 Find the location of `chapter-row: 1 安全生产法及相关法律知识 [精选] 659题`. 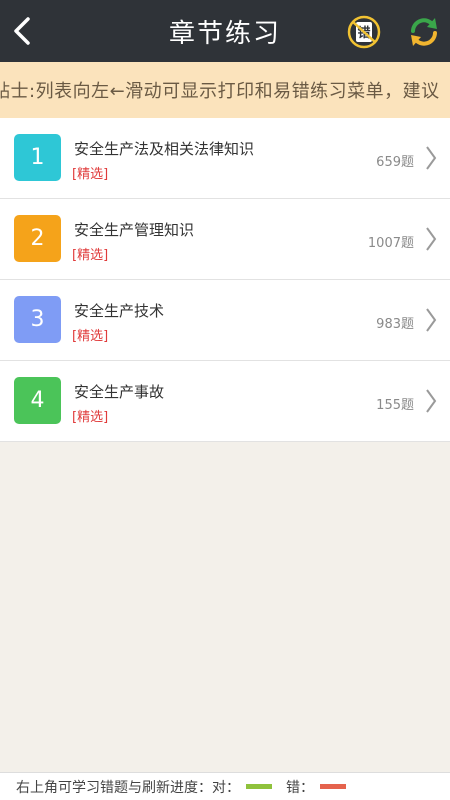

chapter-row: 1 安全生产法及相关法律知识 [精选] 659题 is located at coordinates (225, 158).